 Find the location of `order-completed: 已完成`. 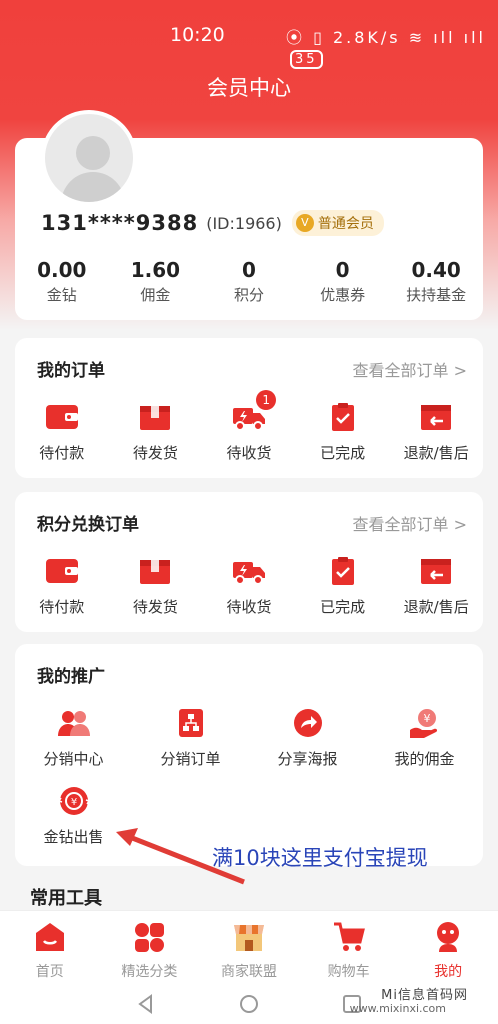

order-completed: 已完成 is located at coordinates (343, 432).